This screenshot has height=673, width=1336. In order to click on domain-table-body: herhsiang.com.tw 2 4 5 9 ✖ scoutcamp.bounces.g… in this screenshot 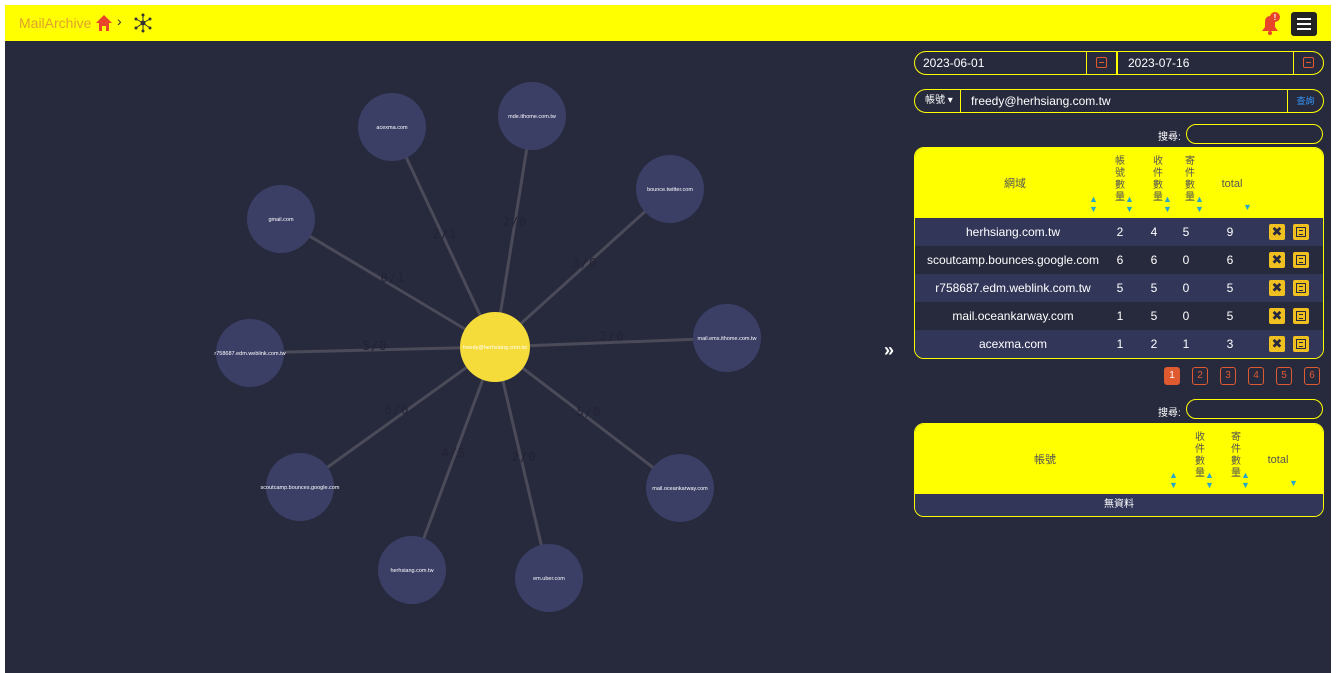, I will do `click(1119, 288)`.